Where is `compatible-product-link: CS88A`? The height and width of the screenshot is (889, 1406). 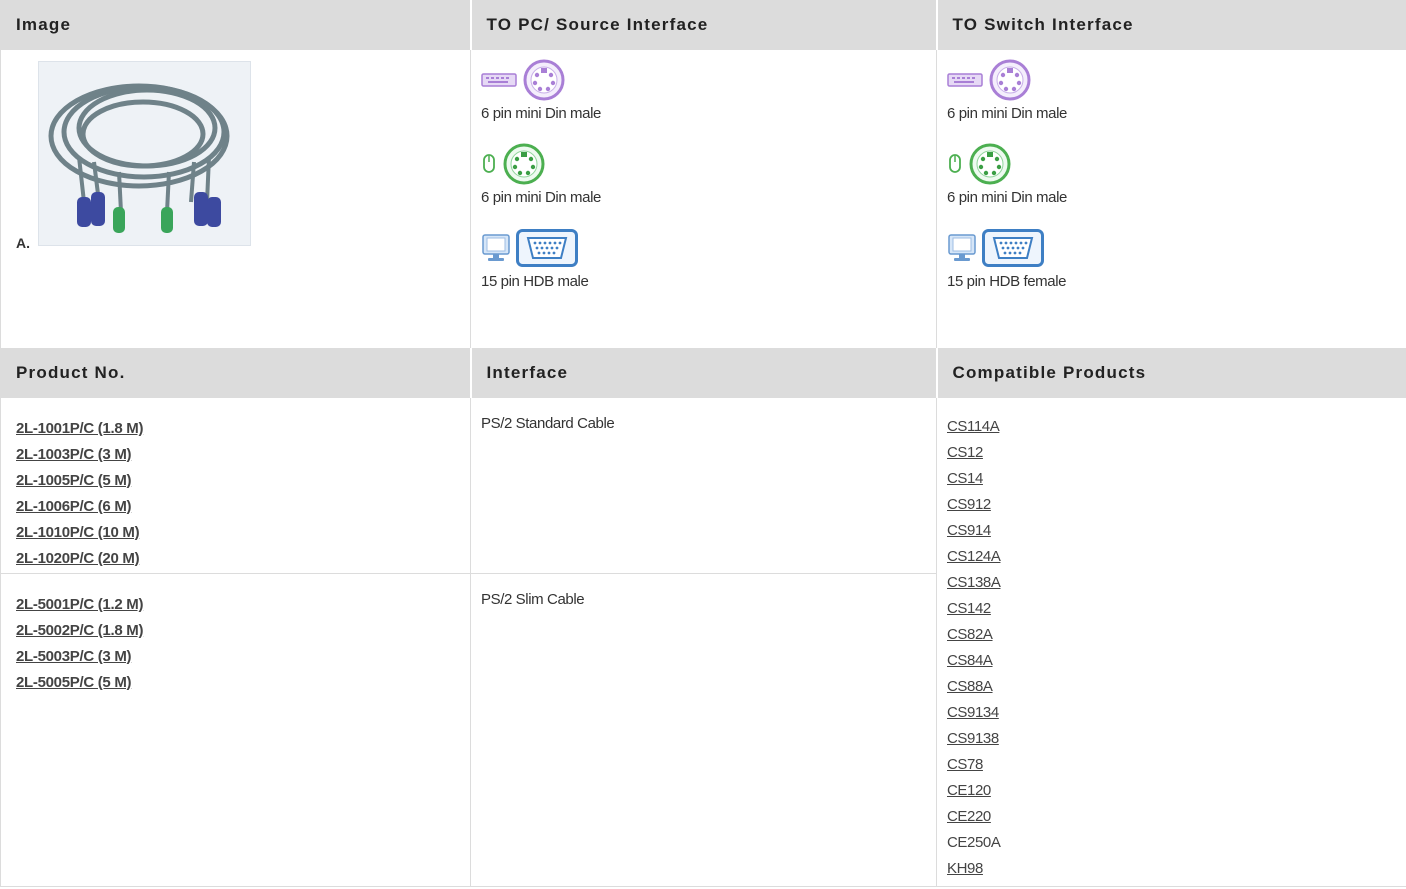
compatible-product-link: CS88A is located at coordinates (1176, 687).